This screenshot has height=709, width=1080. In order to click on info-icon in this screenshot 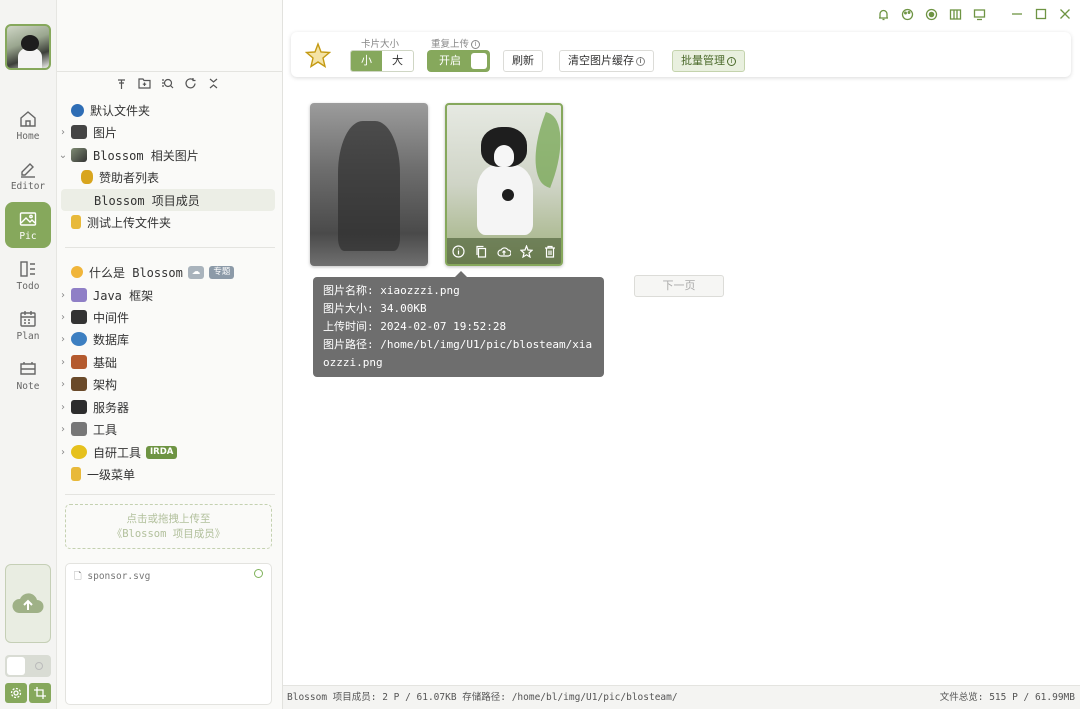, I will do `click(458, 251)`.